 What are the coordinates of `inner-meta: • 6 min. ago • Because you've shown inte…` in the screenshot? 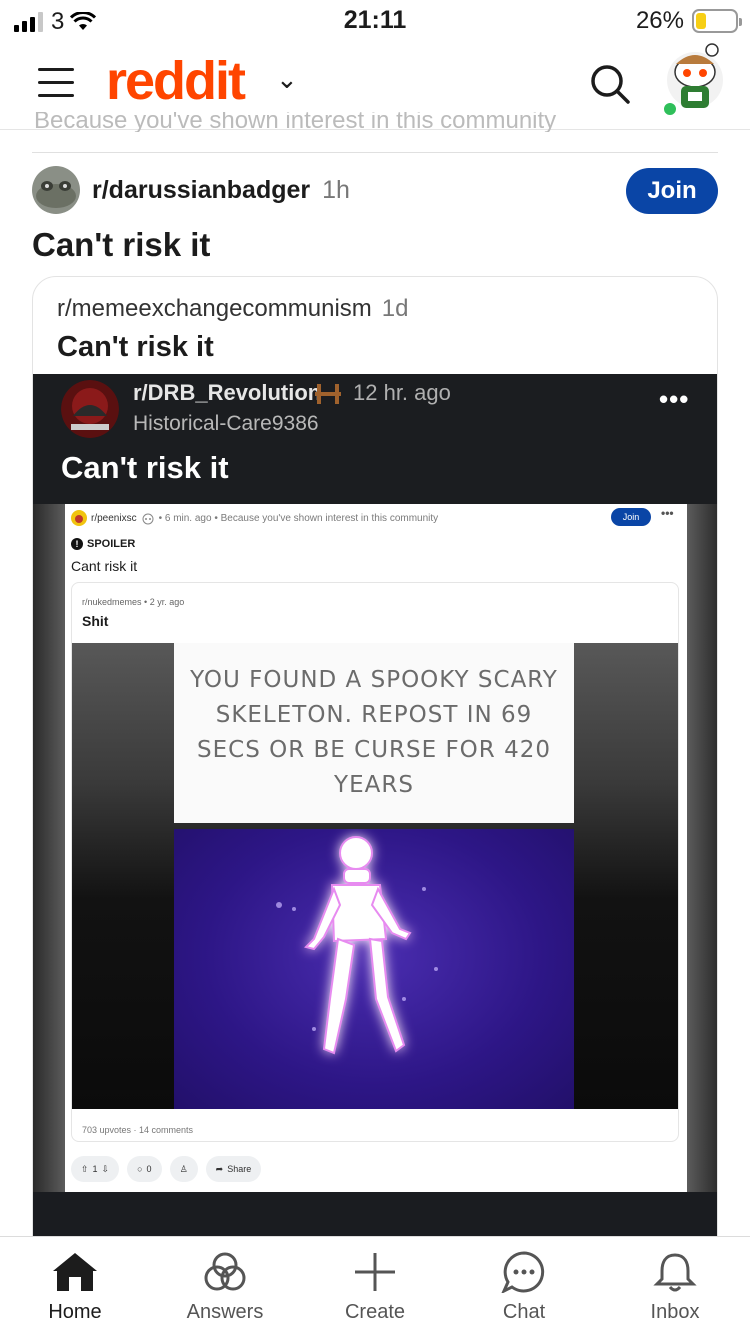 It's located at (298, 518).